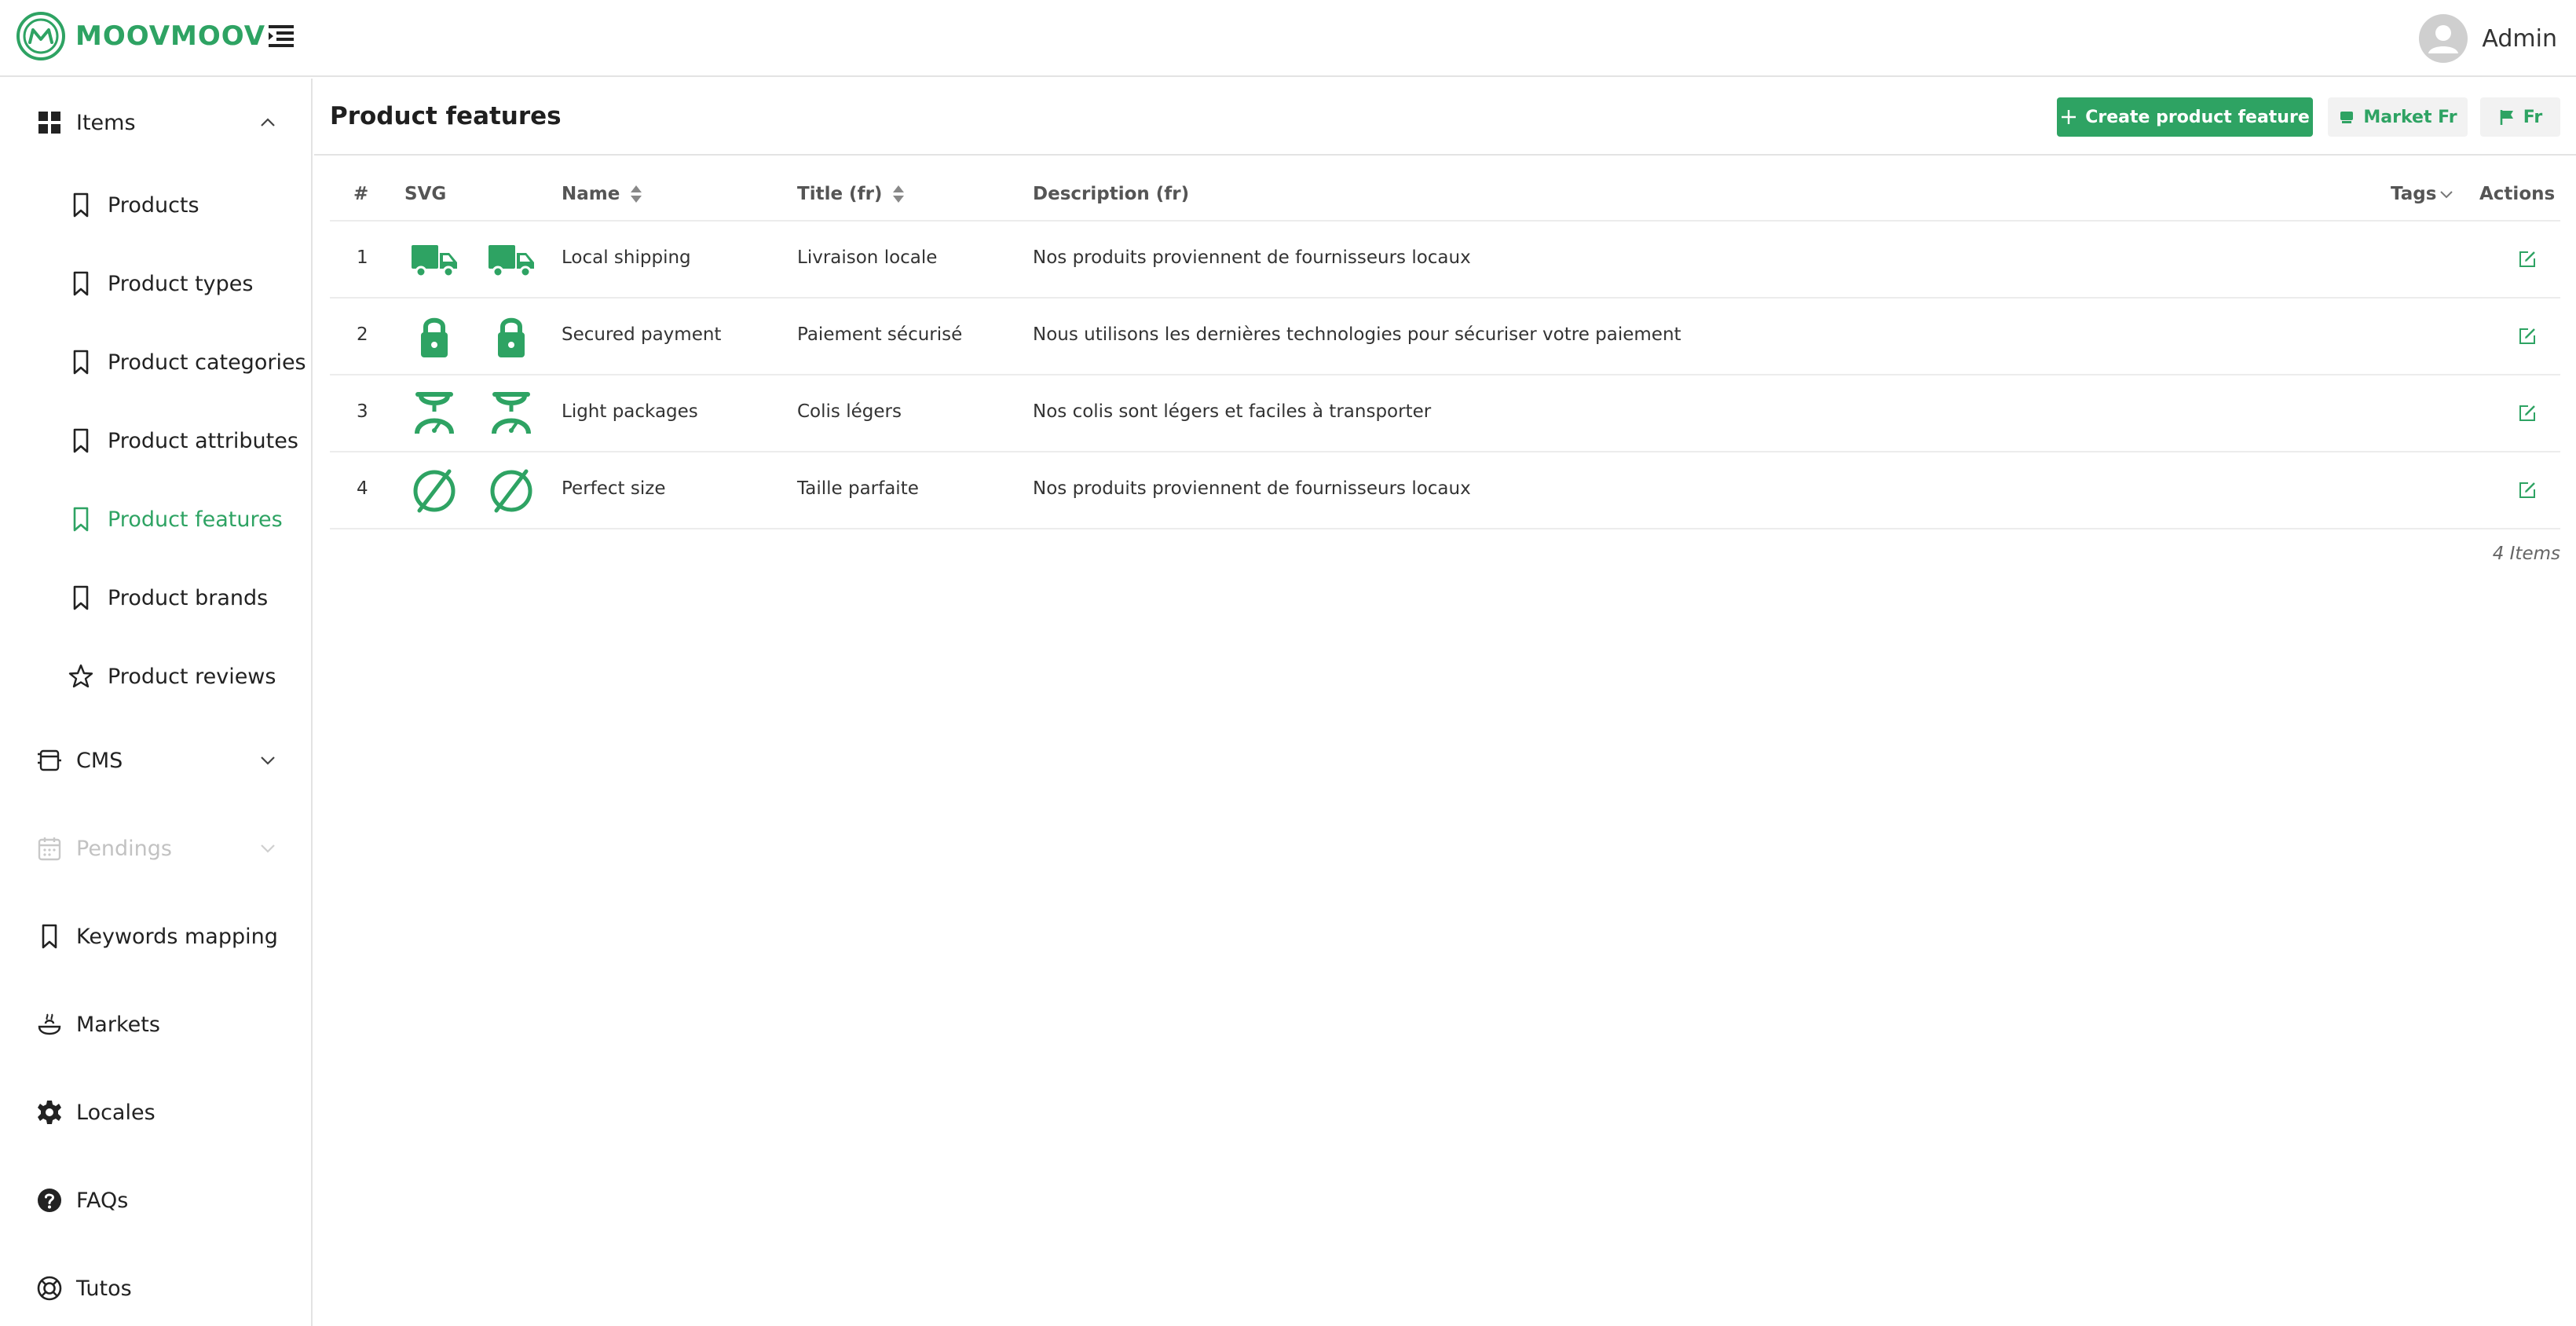 The width and height of the screenshot is (2576, 1326). What do you see at coordinates (156, 1200) in the screenshot?
I see `sidebar-item-faqs: FAQs` at bounding box center [156, 1200].